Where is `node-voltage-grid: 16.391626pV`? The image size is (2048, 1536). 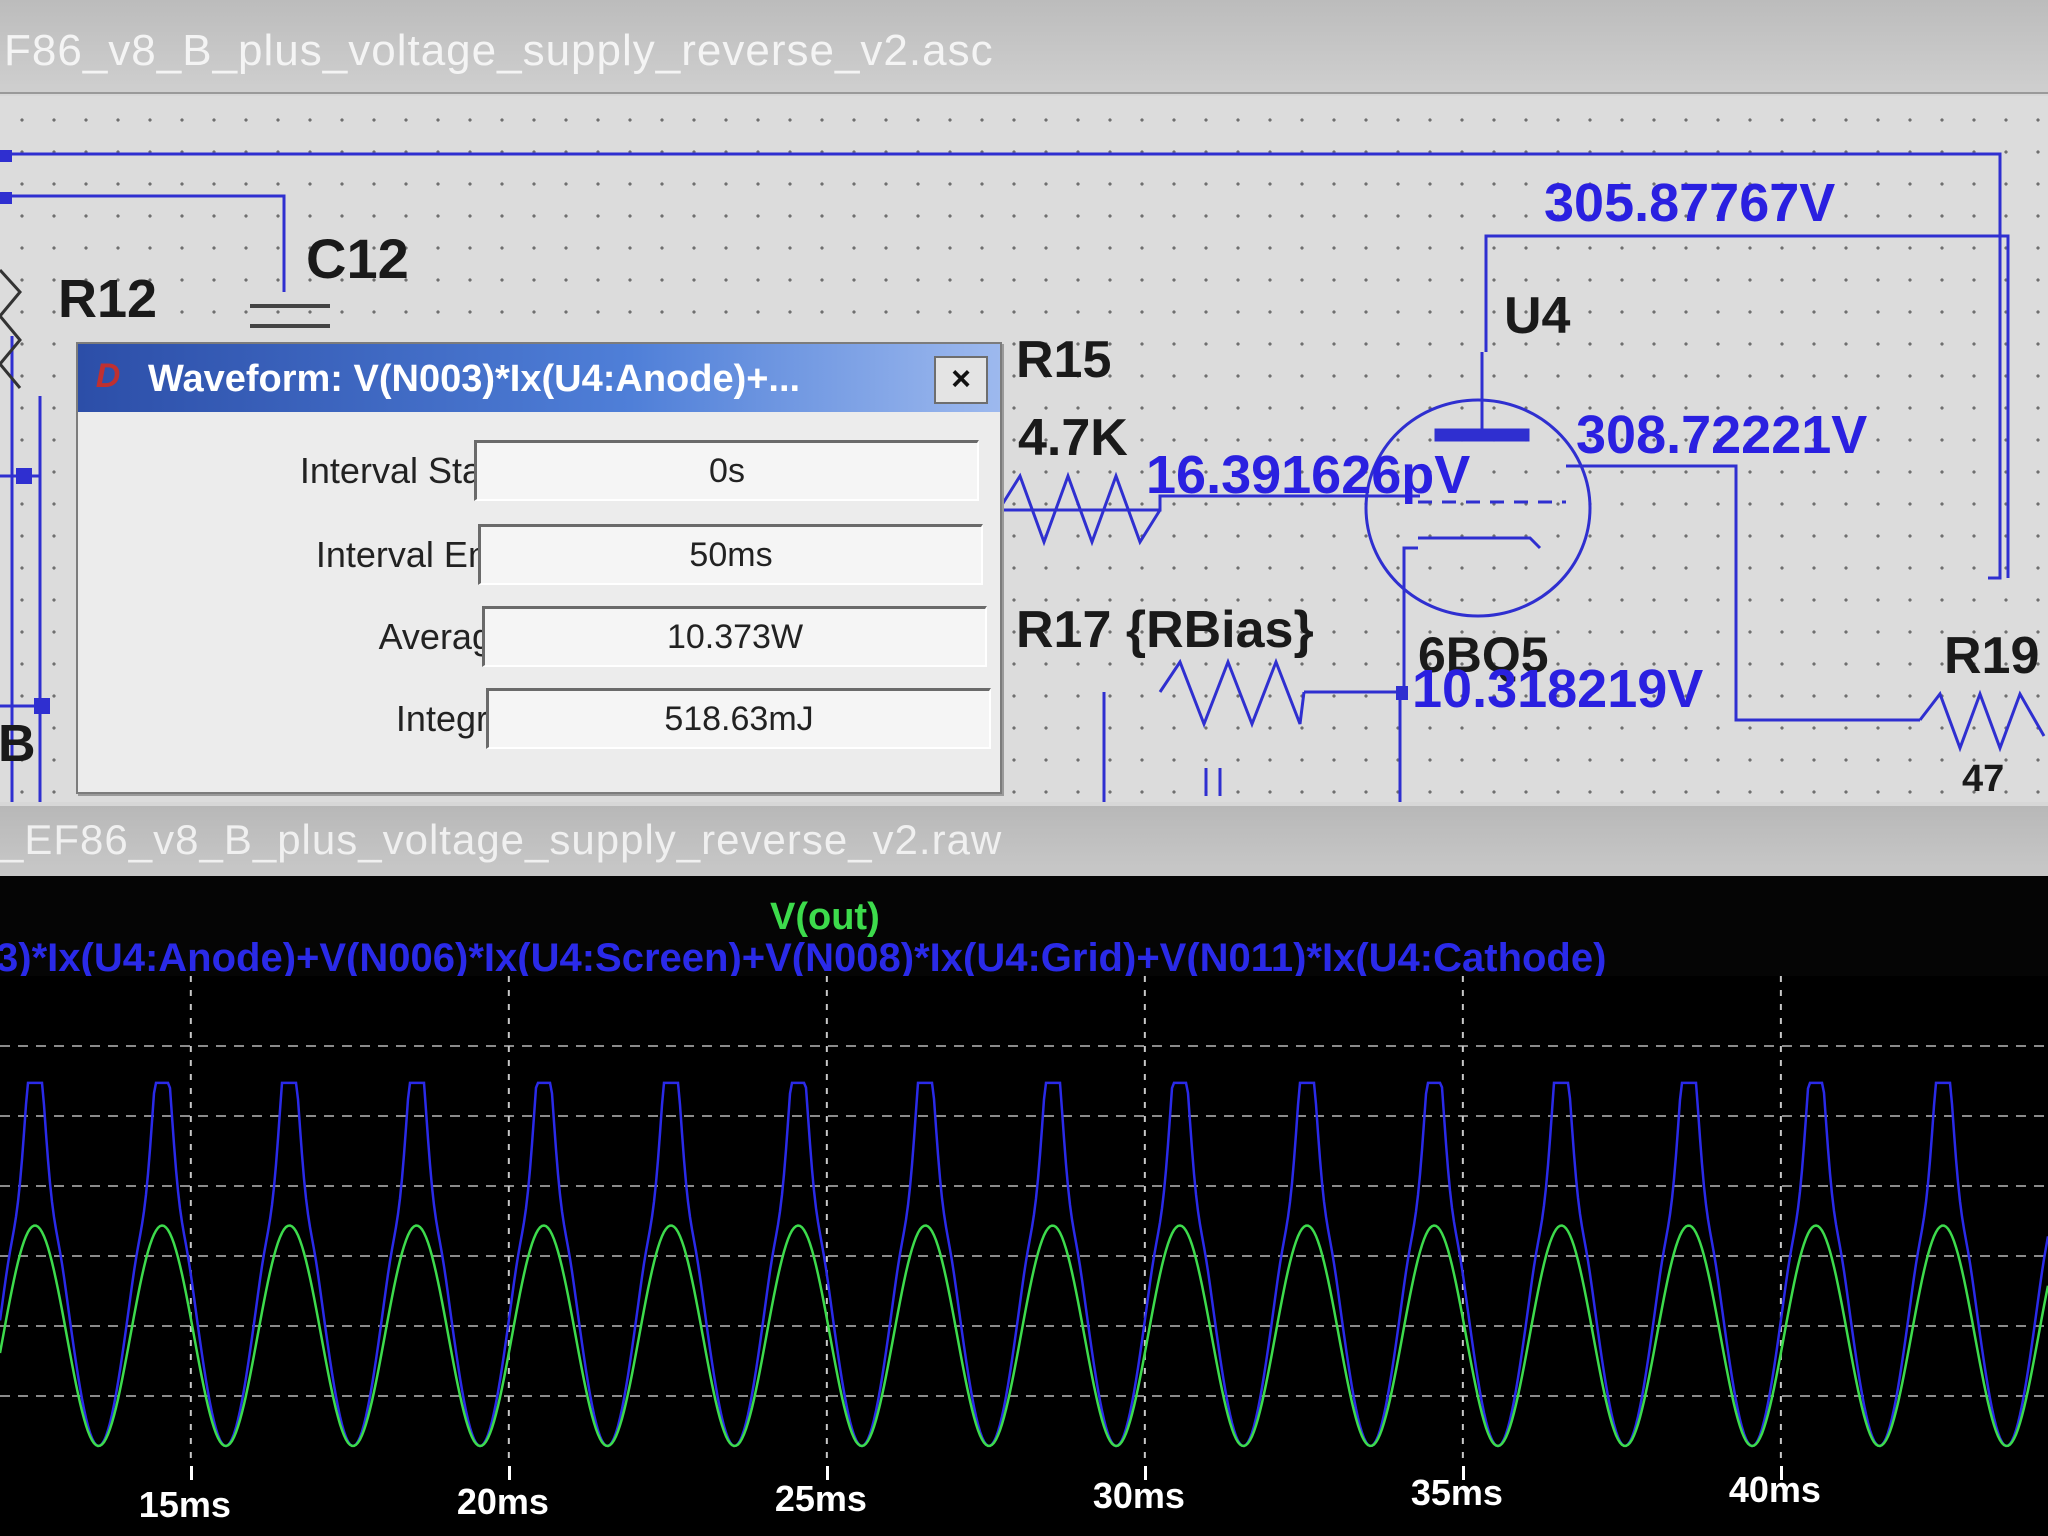
node-voltage-grid: 16.391626pV is located at coordinates (1308, 475).